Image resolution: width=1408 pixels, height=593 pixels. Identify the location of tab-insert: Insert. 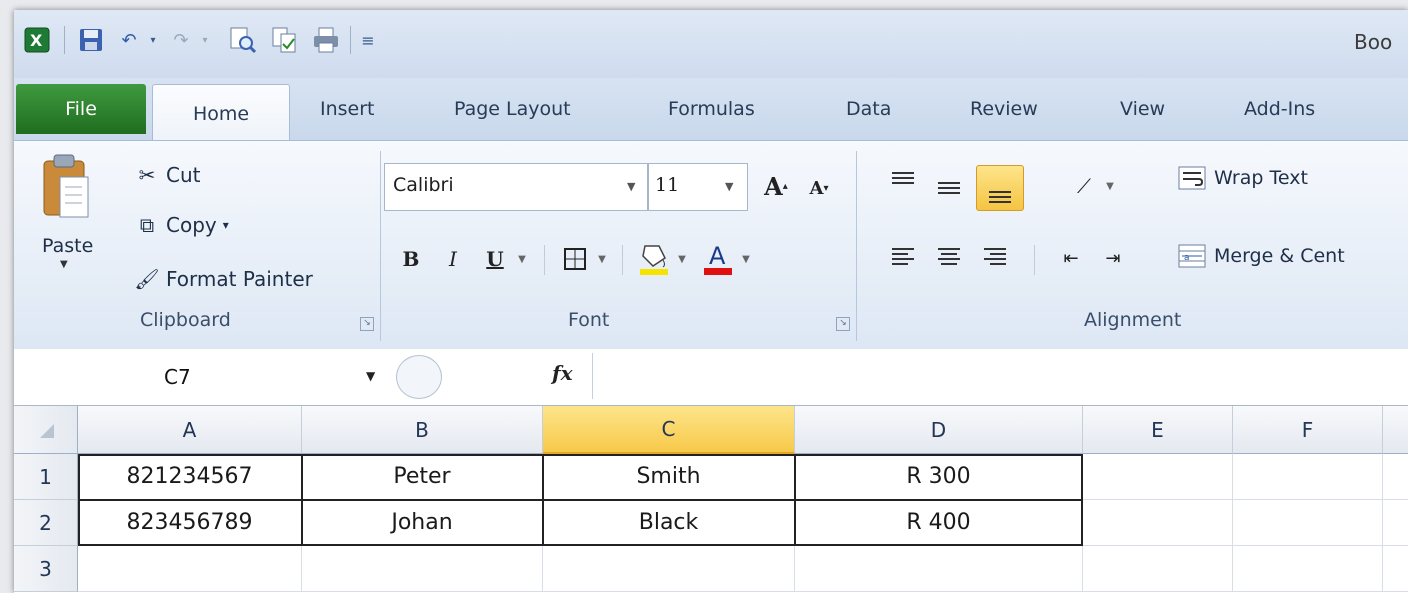
(347, 109).